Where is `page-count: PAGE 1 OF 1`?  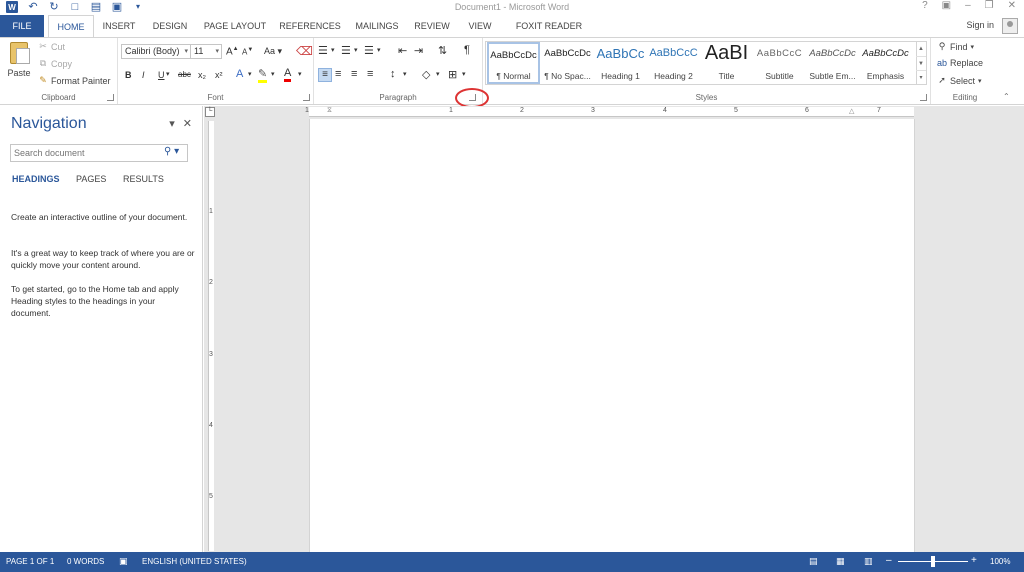
page-count: PAGE 1 OF 1 is located at coordinates (30, 561).